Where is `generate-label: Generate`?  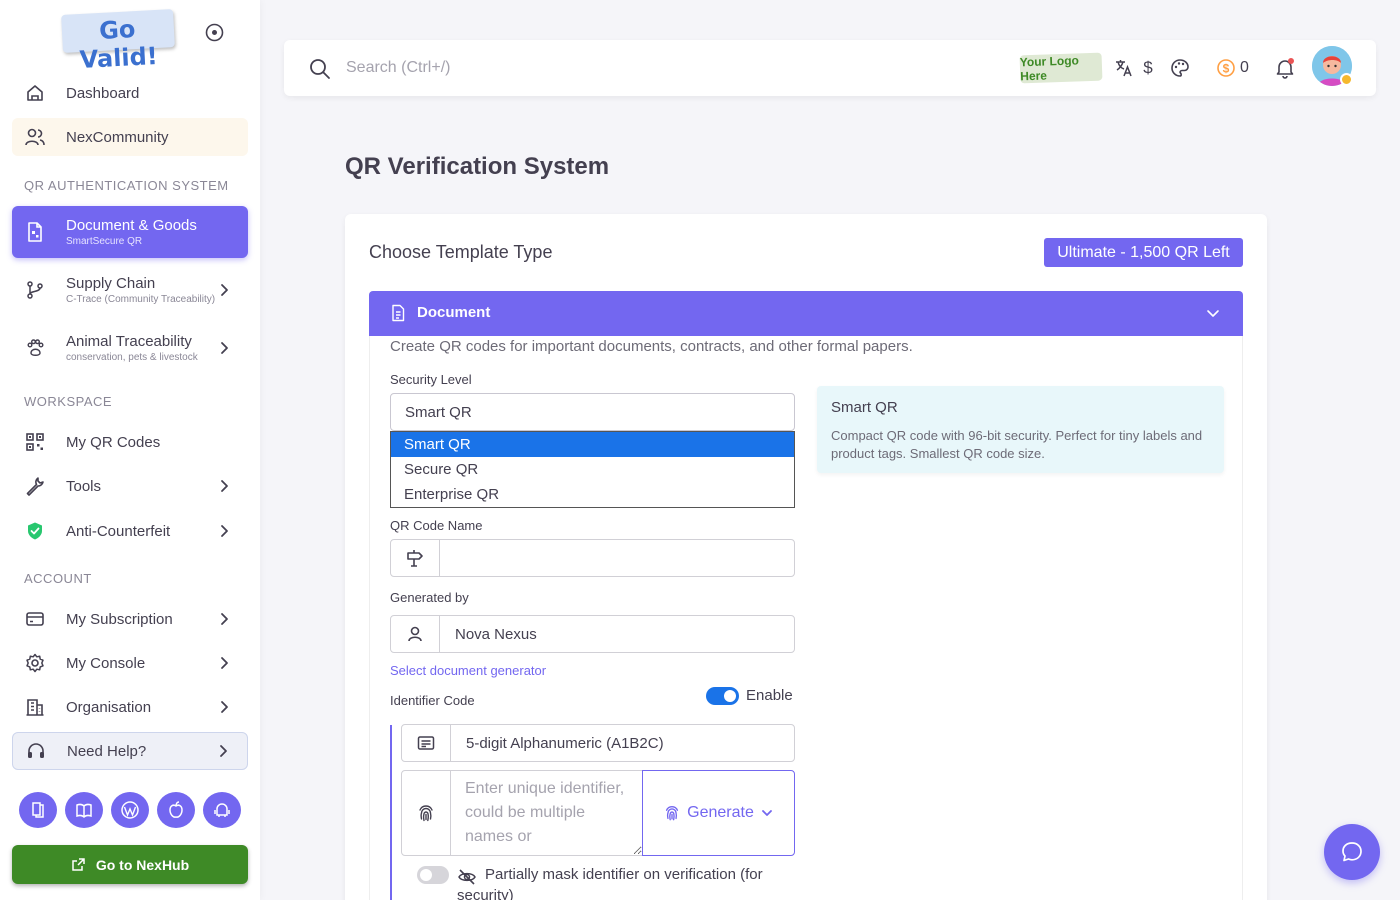
generate-label: Generate is located at coordinates (720, 812).